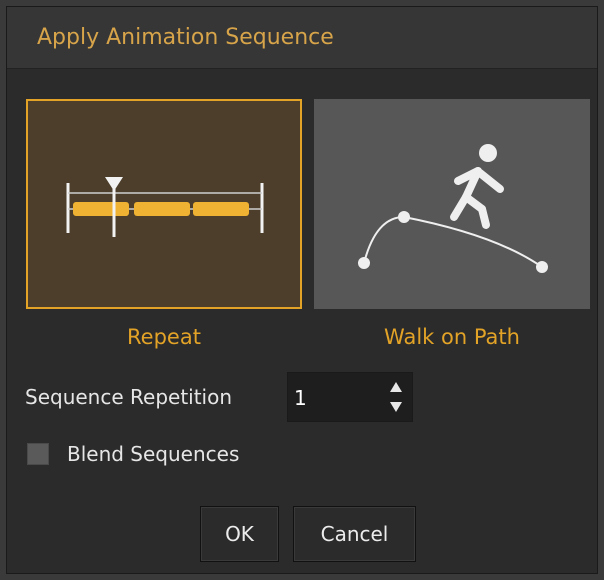  Describe the element at coordinates (153, 454) in the screenshot. I see `blend-sequences-label: Blend Sequences` at that location.